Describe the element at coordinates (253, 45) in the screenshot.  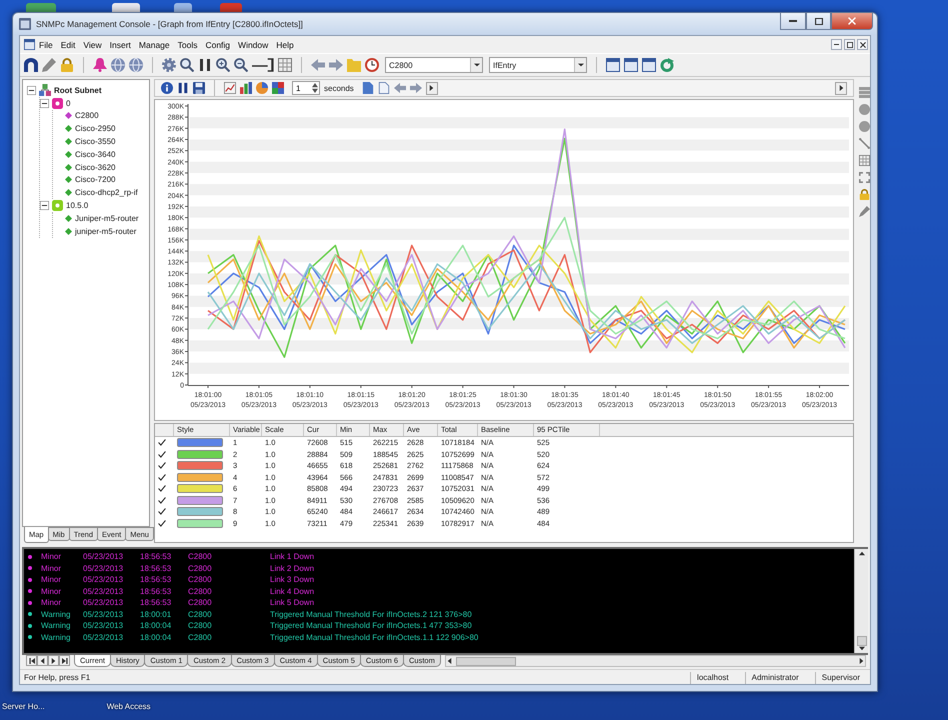
I see `menu-item: Window` at that location.